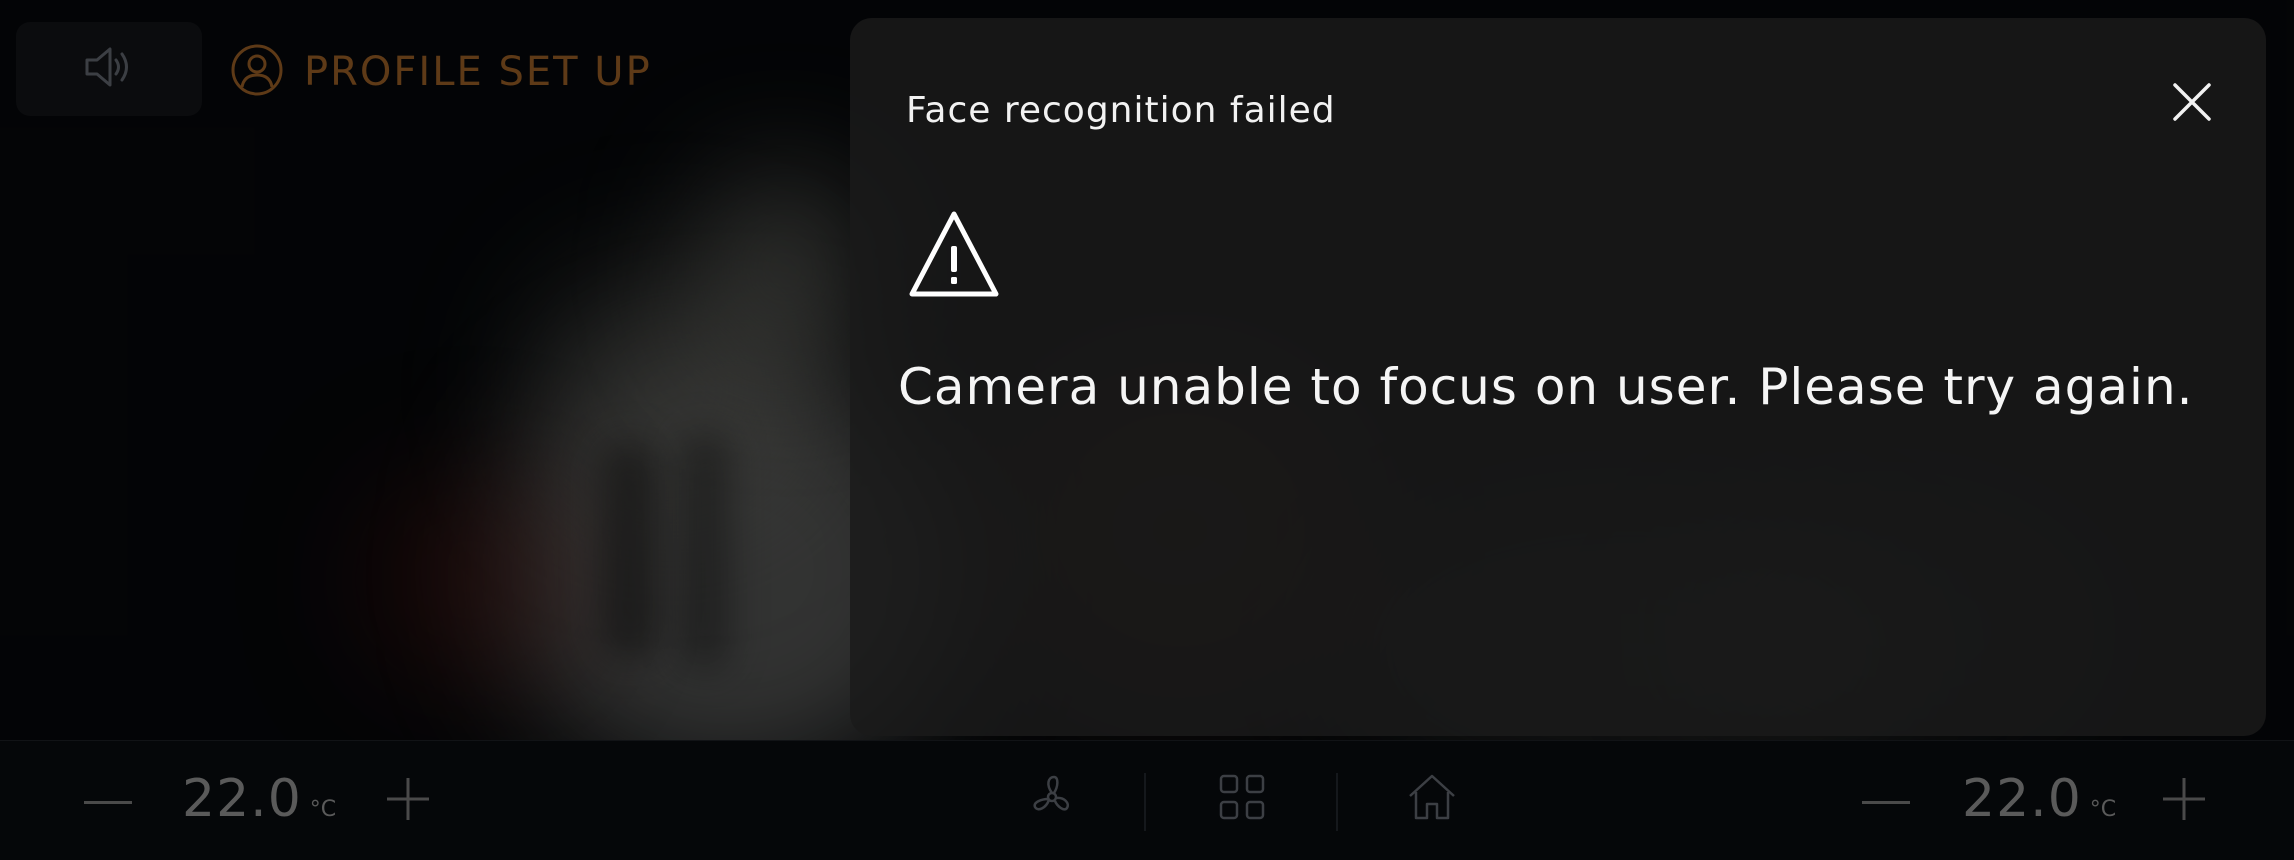  I want to click on profile-header: PROFILE SET UP, so click(441, 72).